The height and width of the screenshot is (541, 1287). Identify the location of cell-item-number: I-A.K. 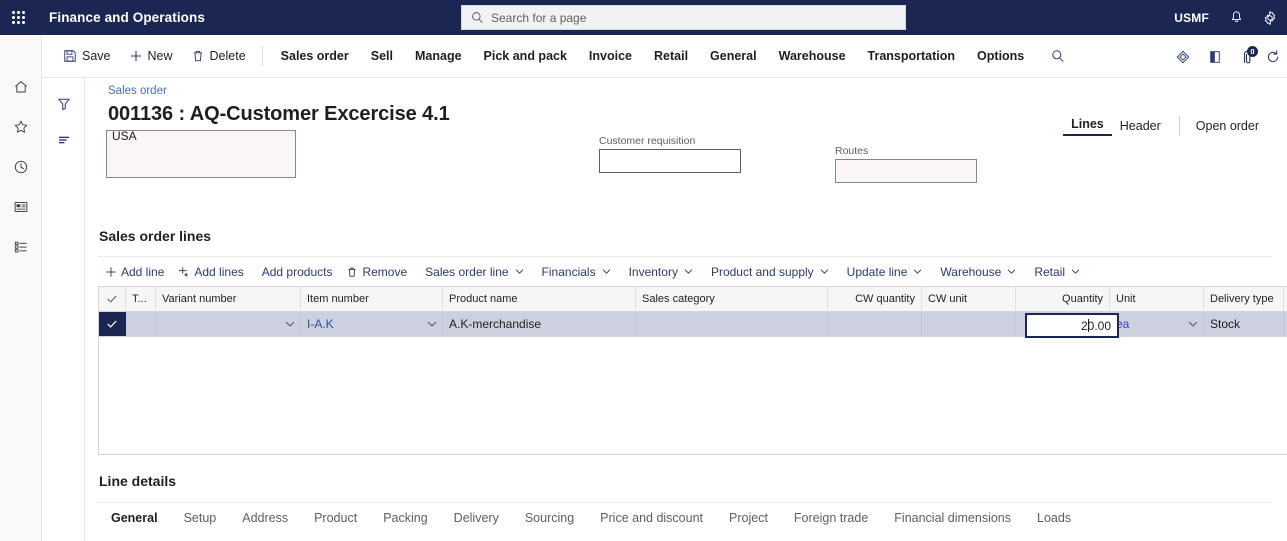
(372, 324).